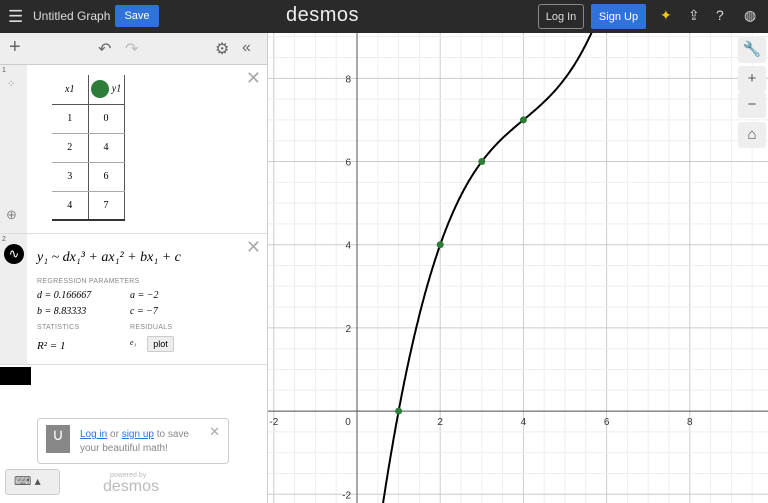 The image size is (768, 503). I want to click on plot-residuals-button: plot, so click(160, 344).